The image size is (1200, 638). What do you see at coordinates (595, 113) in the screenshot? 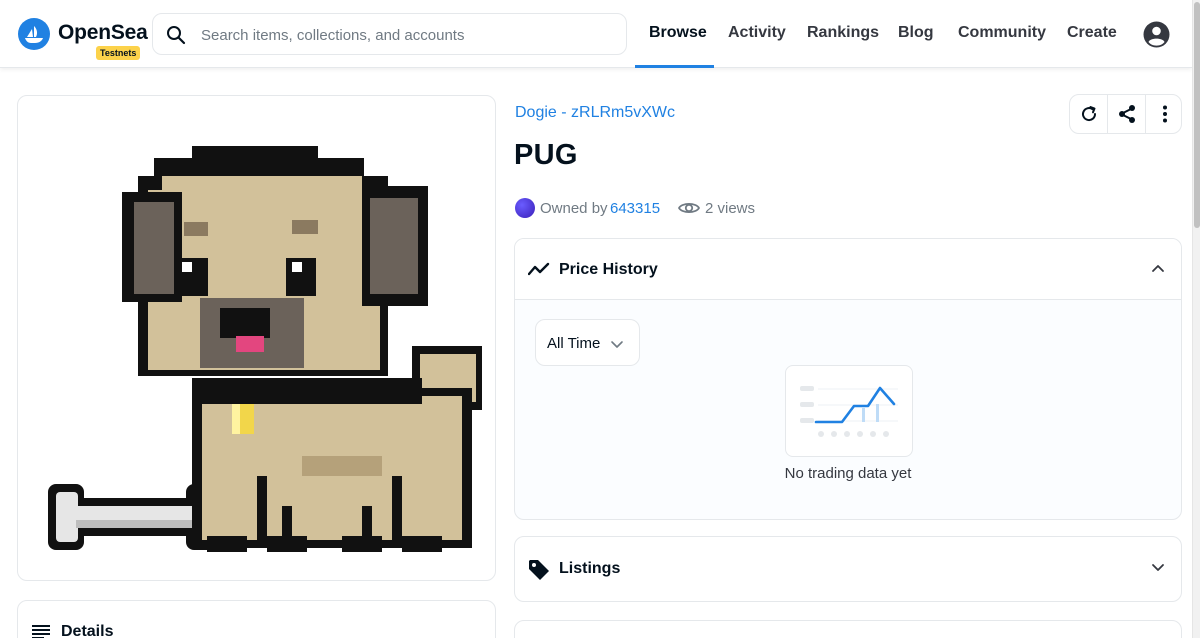
I see `collection-link: Dogie - zRLRm5vXWc` at bounding box center [595, 113].